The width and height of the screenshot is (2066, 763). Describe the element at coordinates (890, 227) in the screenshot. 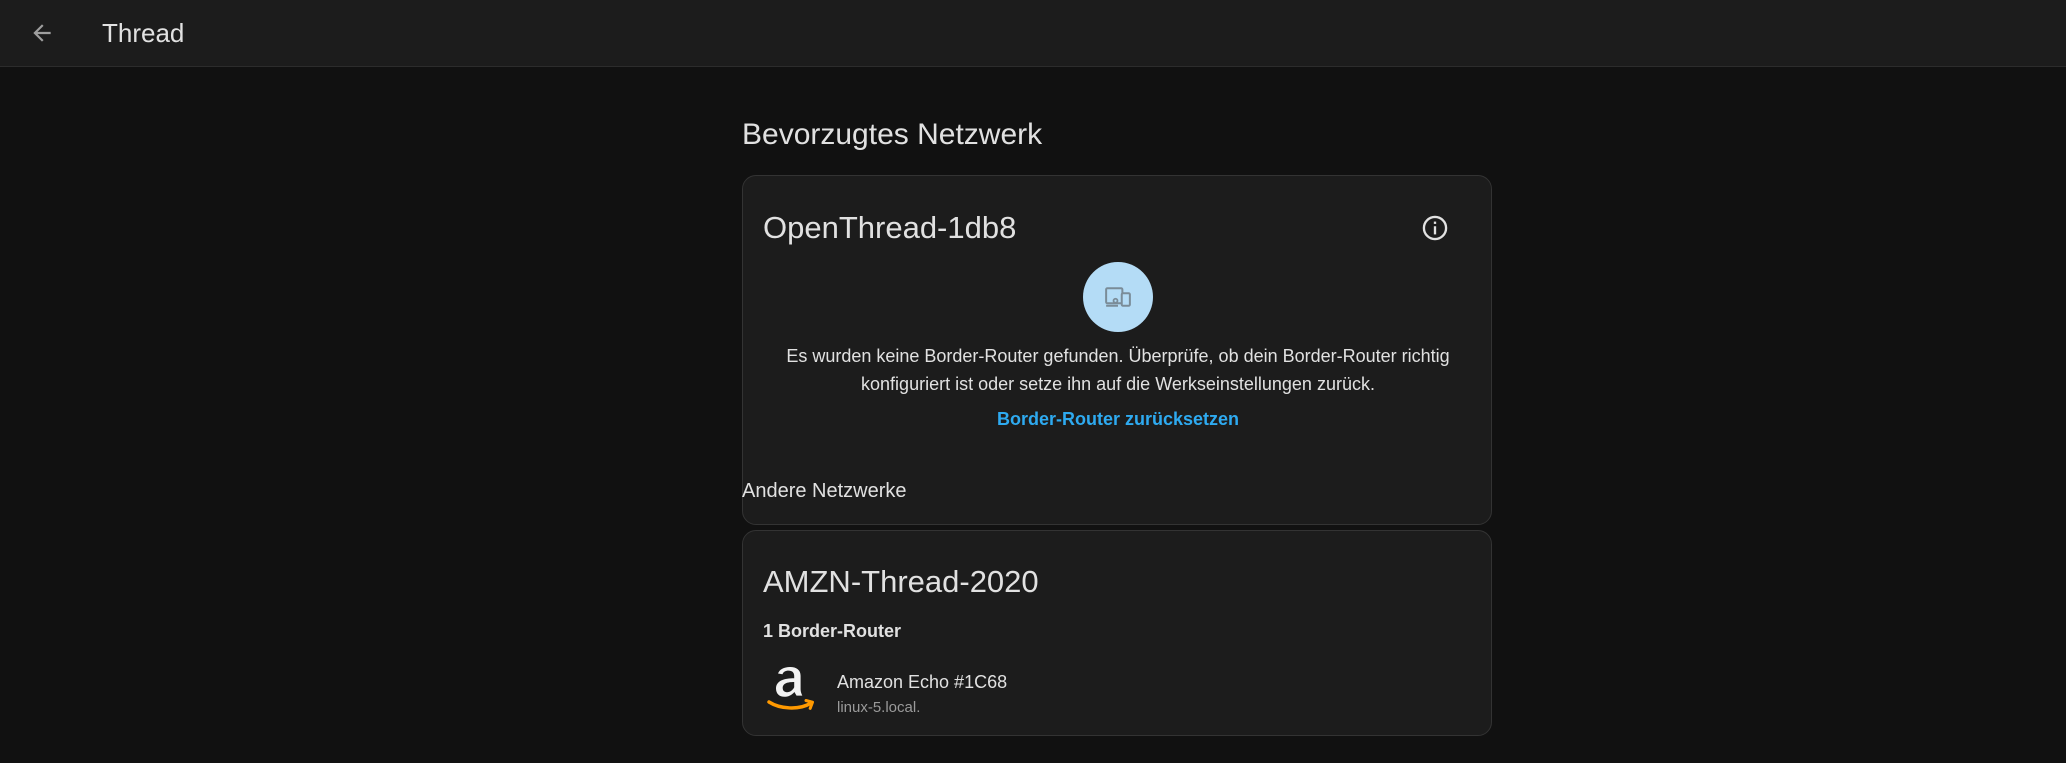

I see `preferred-network-name: OpenThread-1db8` at that location.